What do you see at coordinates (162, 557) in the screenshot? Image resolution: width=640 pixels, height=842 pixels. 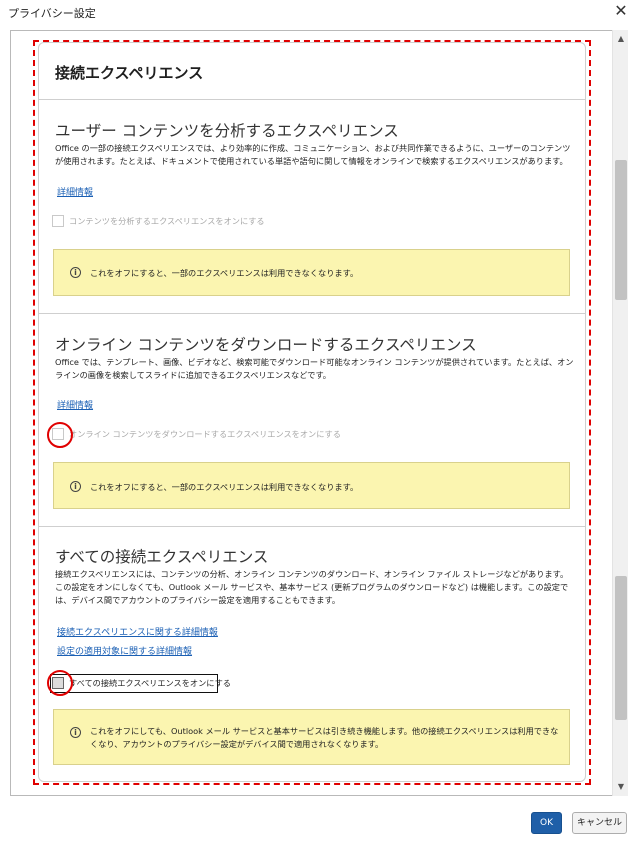 I see `section-title: すべての接続エクスペリエンス` at bounding box center [162, 557].